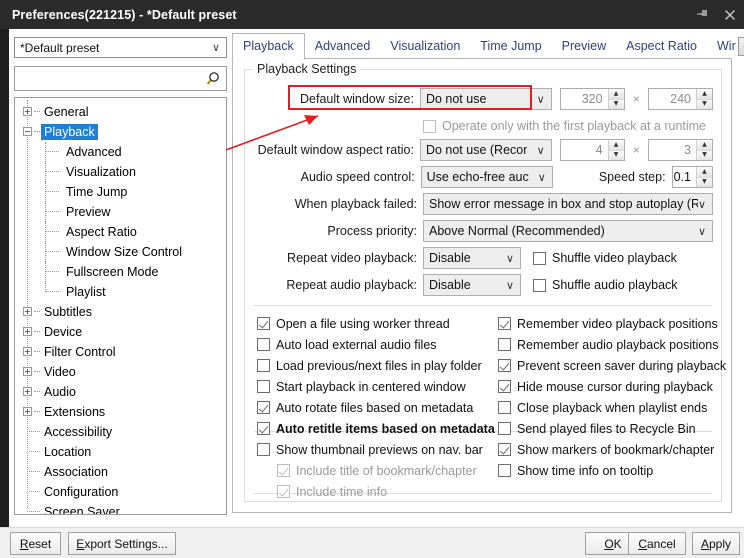 The width and height of the screenshot is (744, 558). I want to click on checkbox-remember-video-playback-positions: Remember video playback positions, so click(612, 323).